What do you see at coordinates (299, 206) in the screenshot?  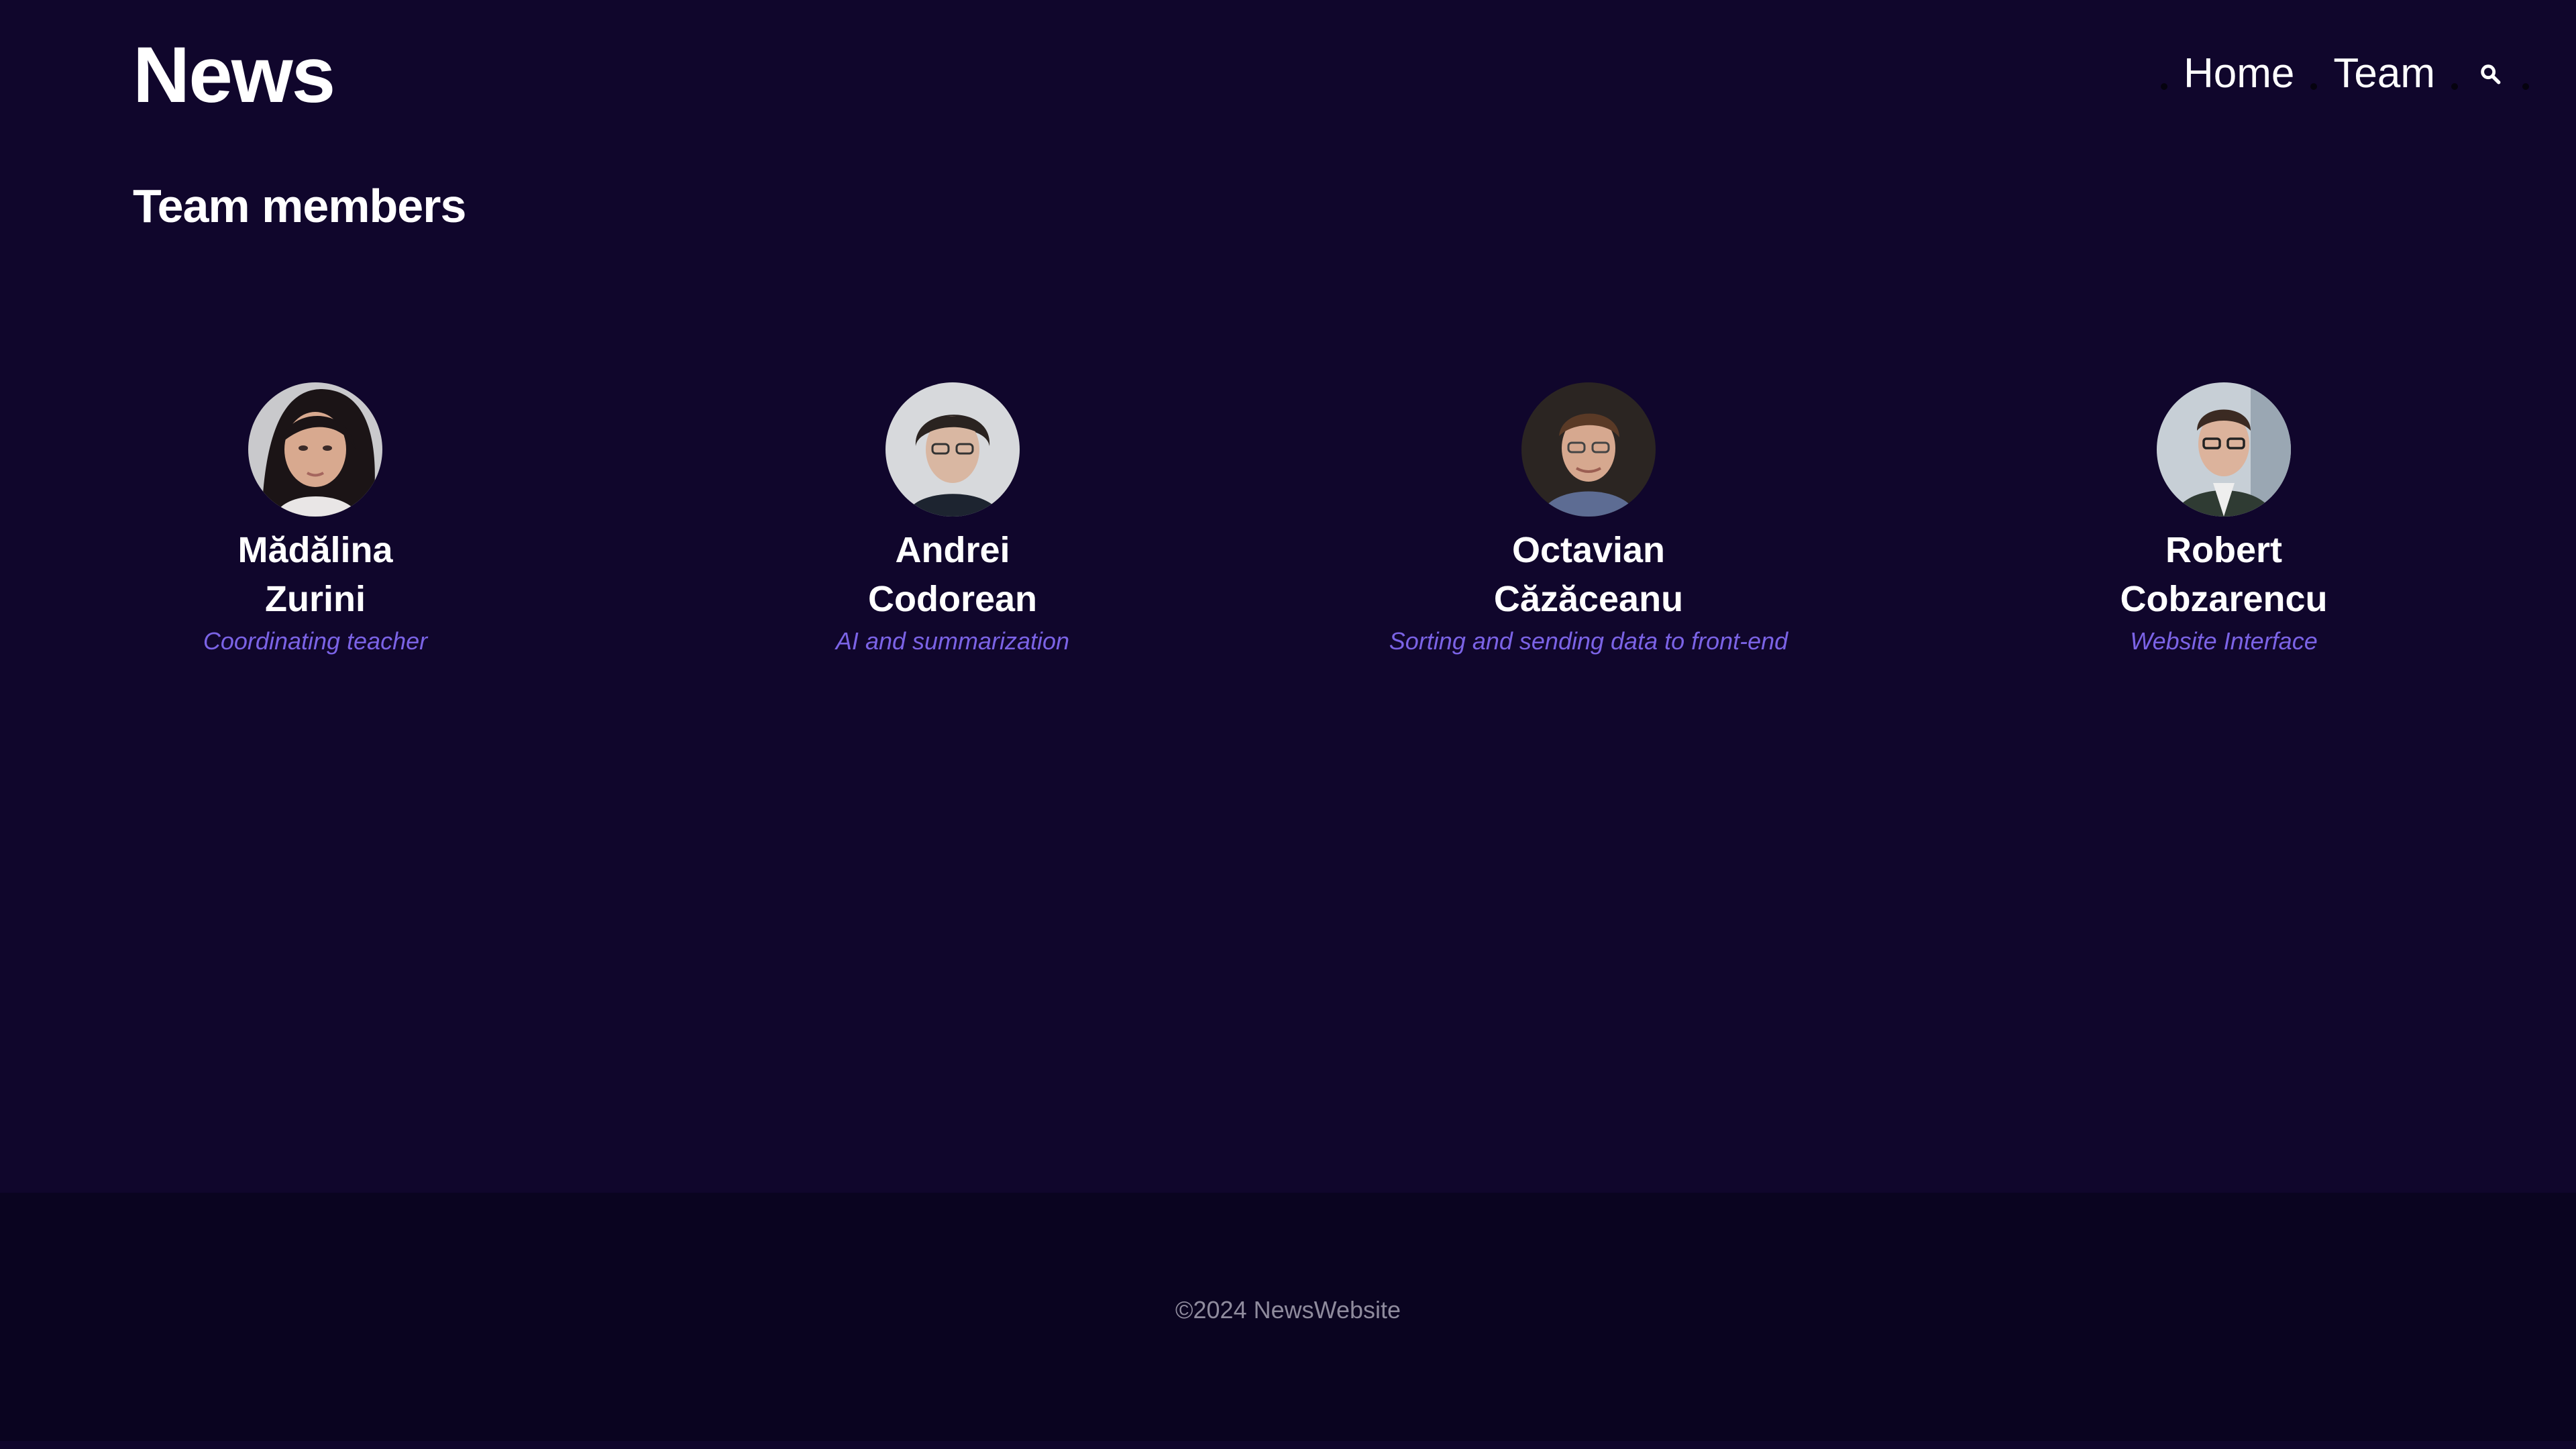 I see `page-title: Team members` at bounding box center [299, 206].